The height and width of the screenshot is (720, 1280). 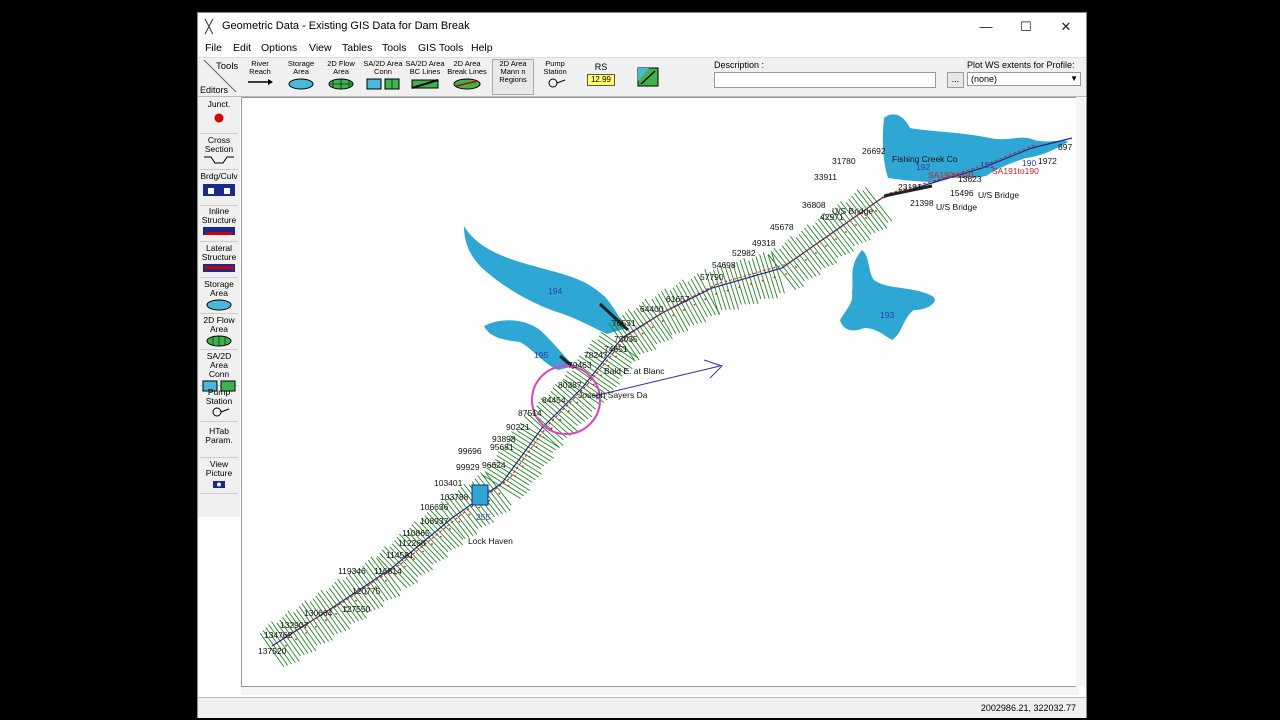 I want to click on menu-tables: Tables, so click(x=357, y=48).